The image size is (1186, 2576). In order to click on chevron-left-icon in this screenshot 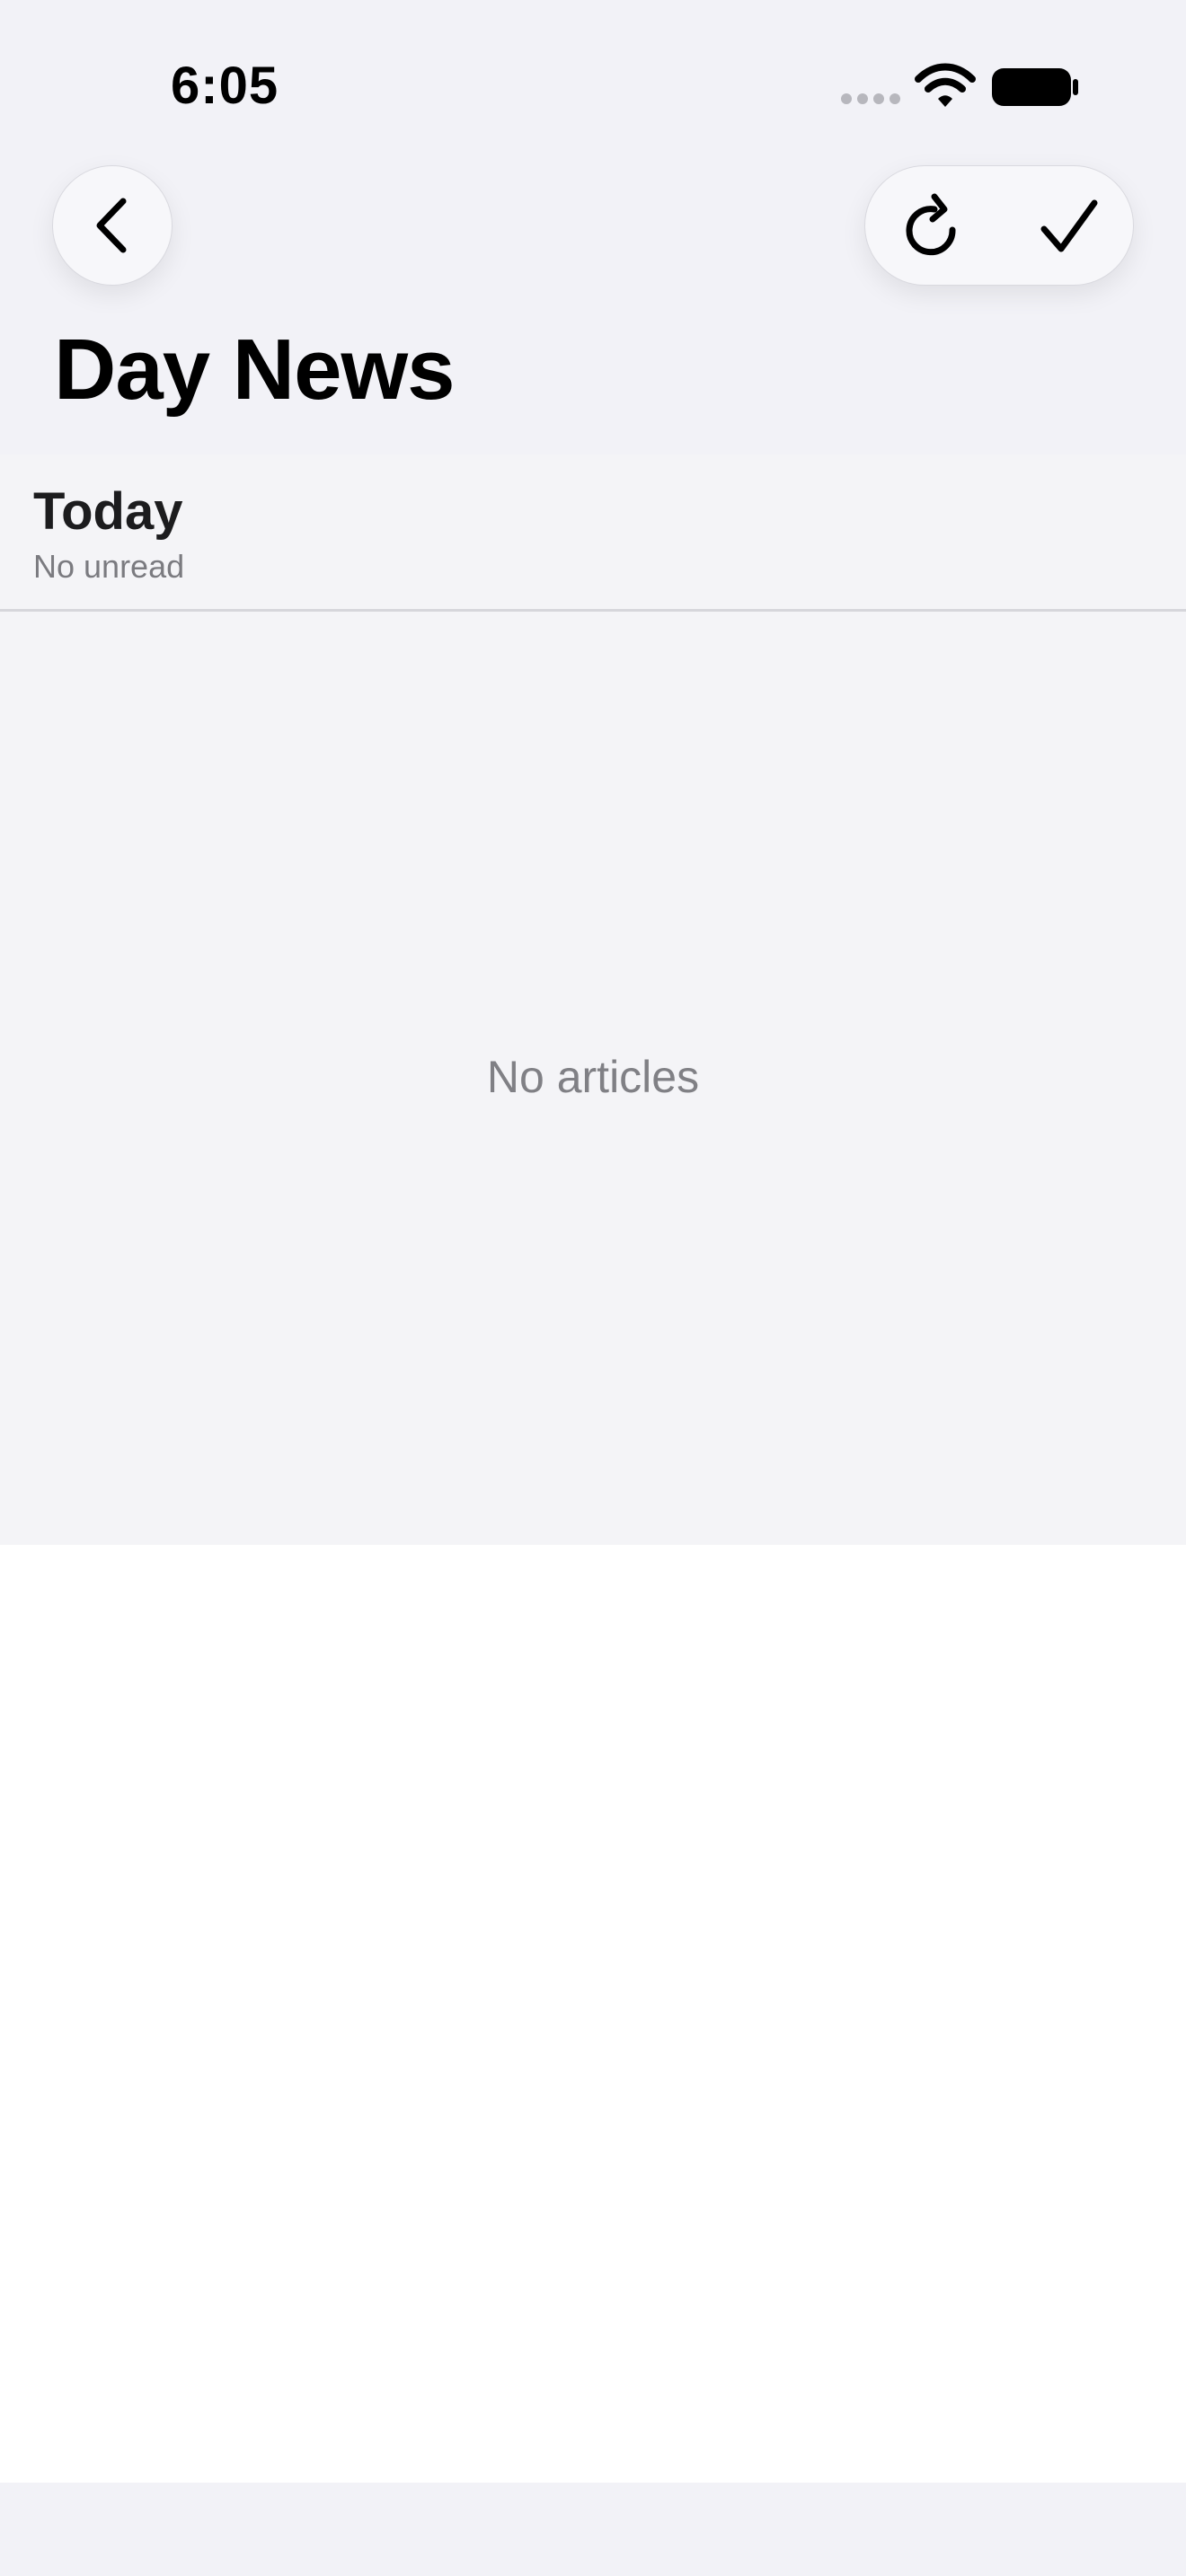, I will do `click(111, 225)`.